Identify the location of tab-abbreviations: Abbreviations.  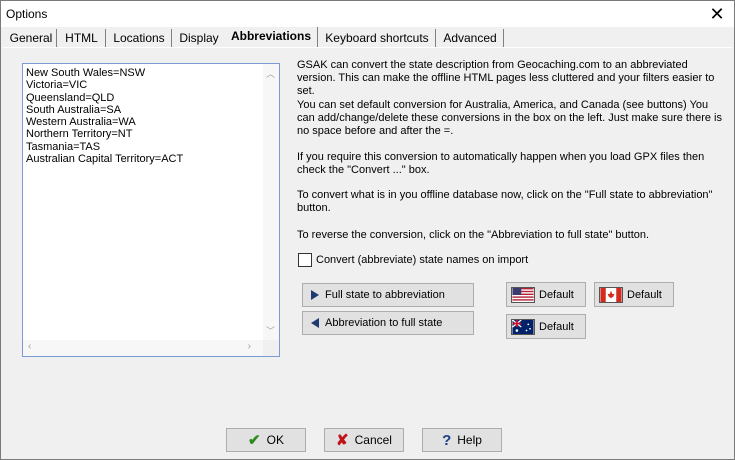
(271, 37).